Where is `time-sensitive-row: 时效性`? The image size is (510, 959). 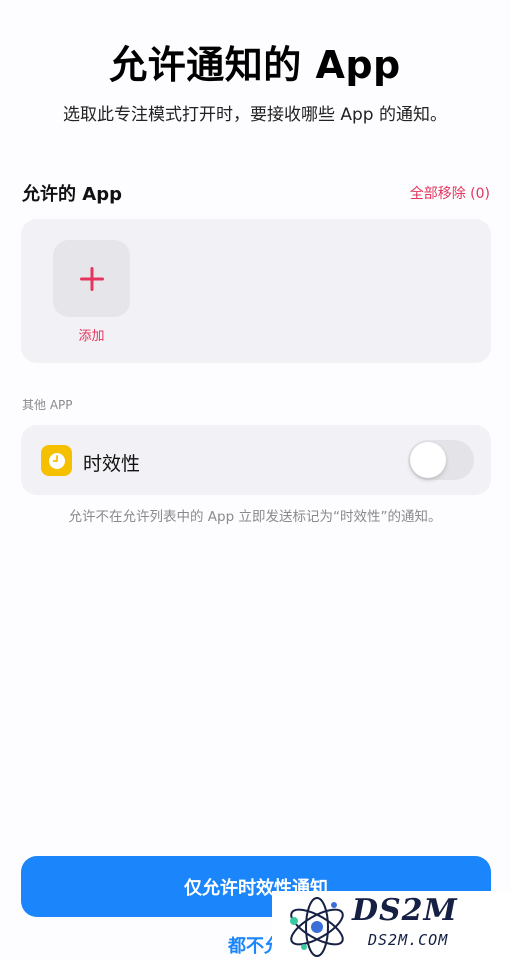
time-sensitive-row: 时效性 is located at coordinates (256, 460).